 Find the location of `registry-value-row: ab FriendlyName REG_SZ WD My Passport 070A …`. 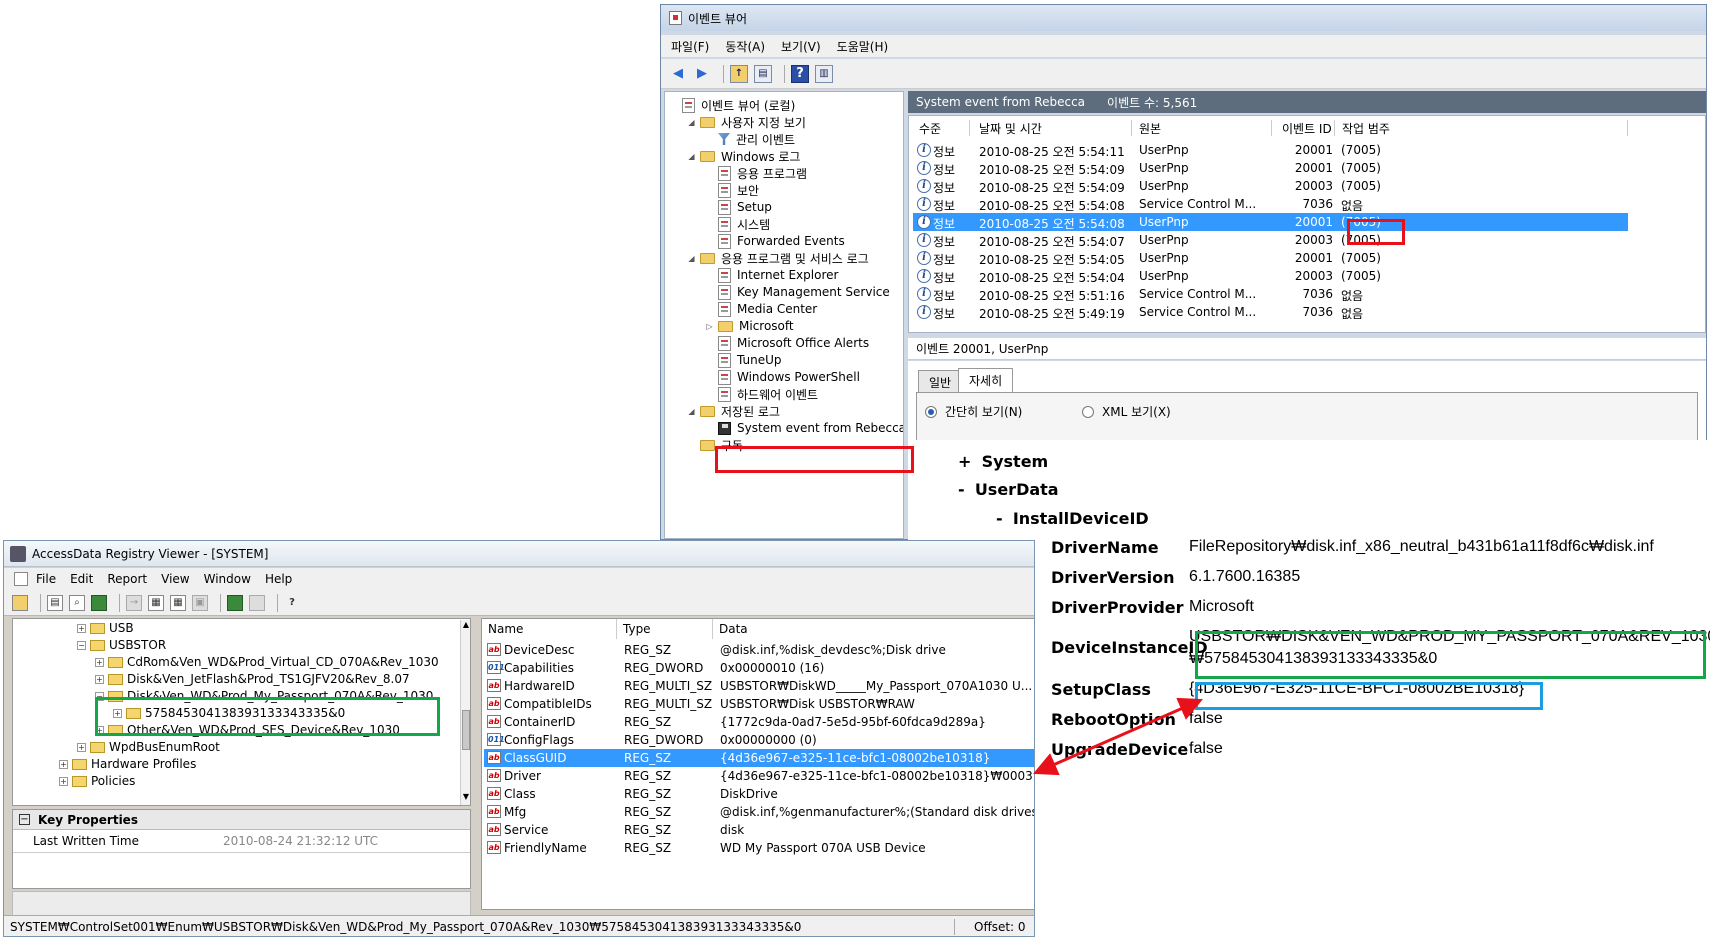

registry-value-row: ab FriendlyName REG_SZ WD My Passport 070A … is located at coordinates (759, 848).